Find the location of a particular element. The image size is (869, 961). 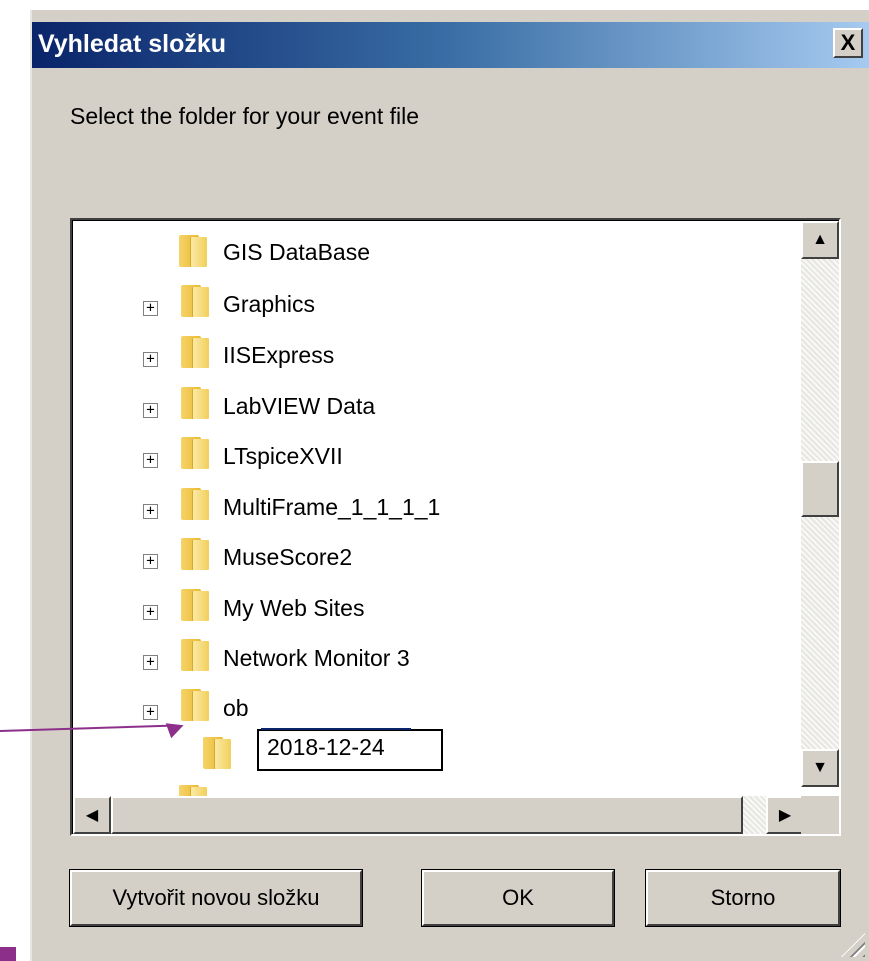

tree-item-ob: ob is located at coordinates (236, 708).